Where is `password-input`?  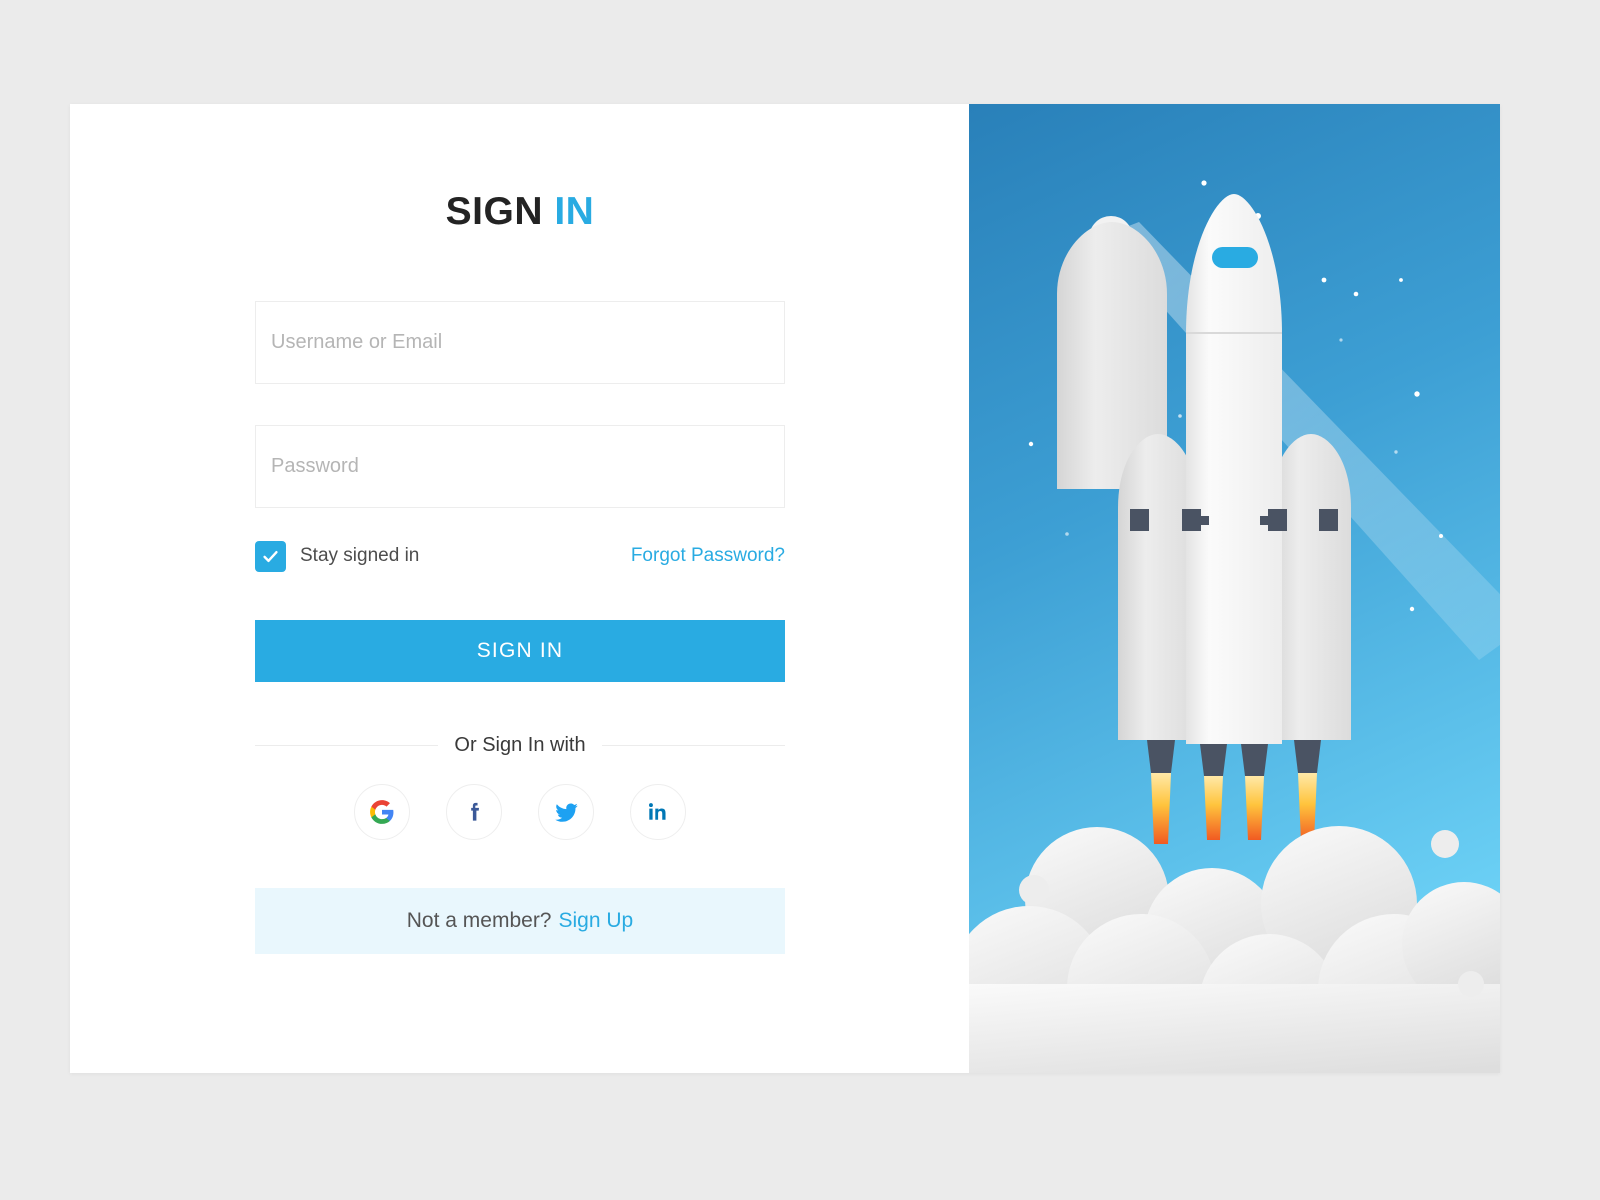
password-input is located at coordinates (520, 466).